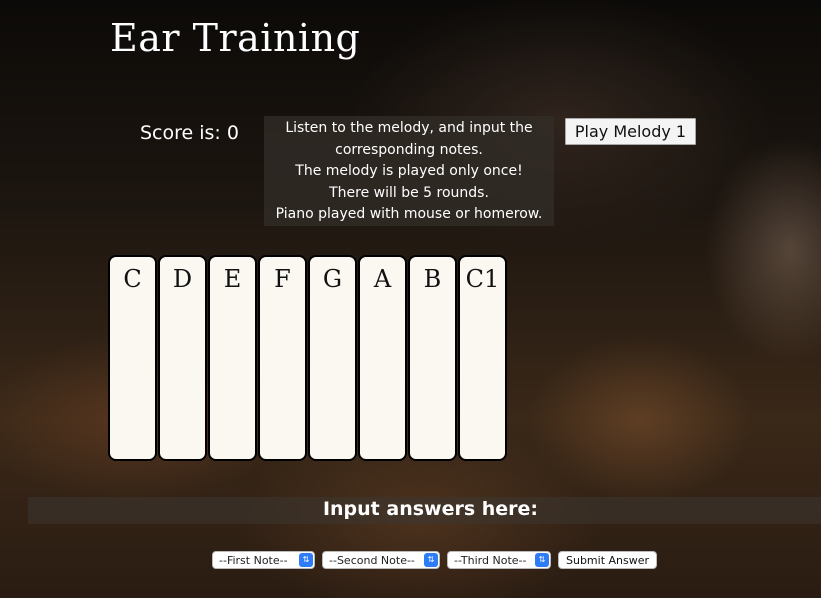 The width and height of the screenshot is (821, 598). What do you see at coordinates (490, 560) in the screenshot?
I see `third-note-value: --Third Note--` at bounding box center [490, 560].